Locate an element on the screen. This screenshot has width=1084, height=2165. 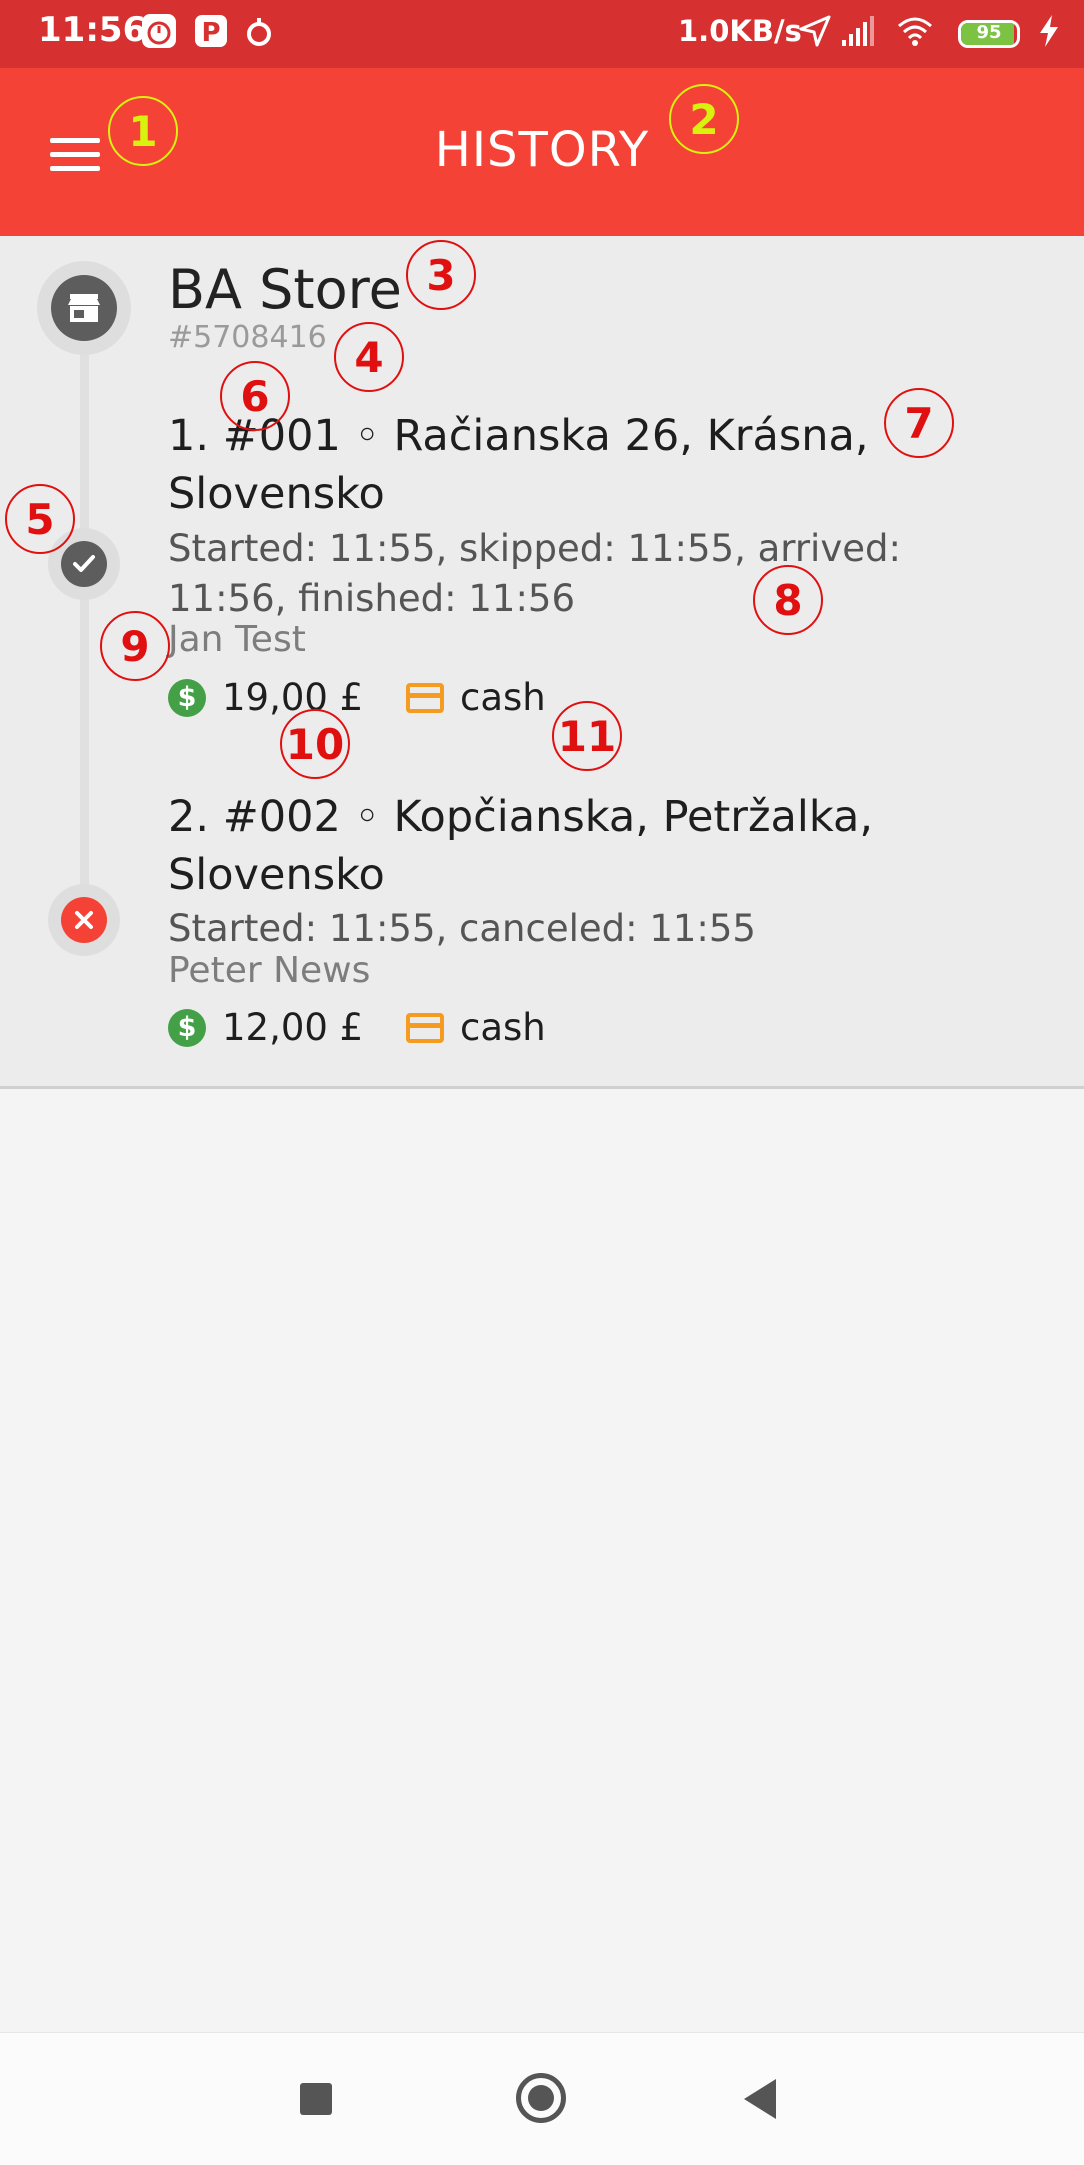
annotation-marker: 7 is located at coordinates (919, 423).